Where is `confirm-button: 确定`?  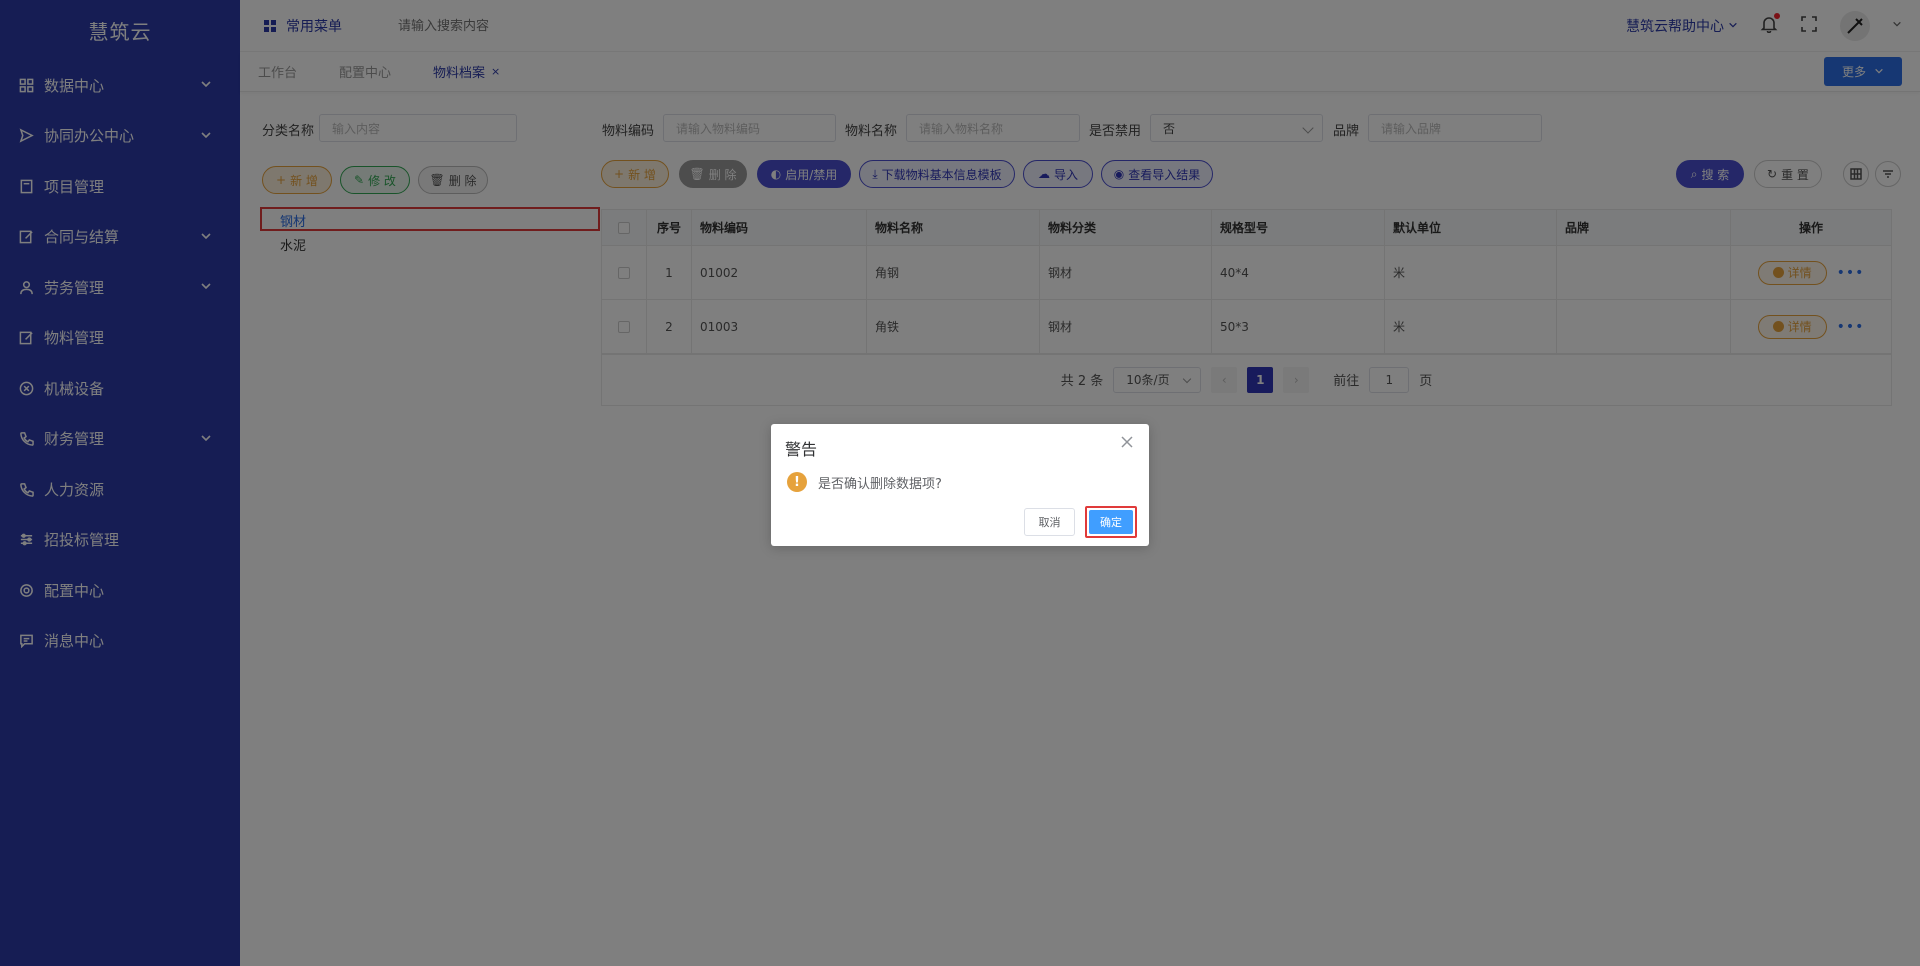 confirm-button: 确定 is located at coordinates (1111, 522).